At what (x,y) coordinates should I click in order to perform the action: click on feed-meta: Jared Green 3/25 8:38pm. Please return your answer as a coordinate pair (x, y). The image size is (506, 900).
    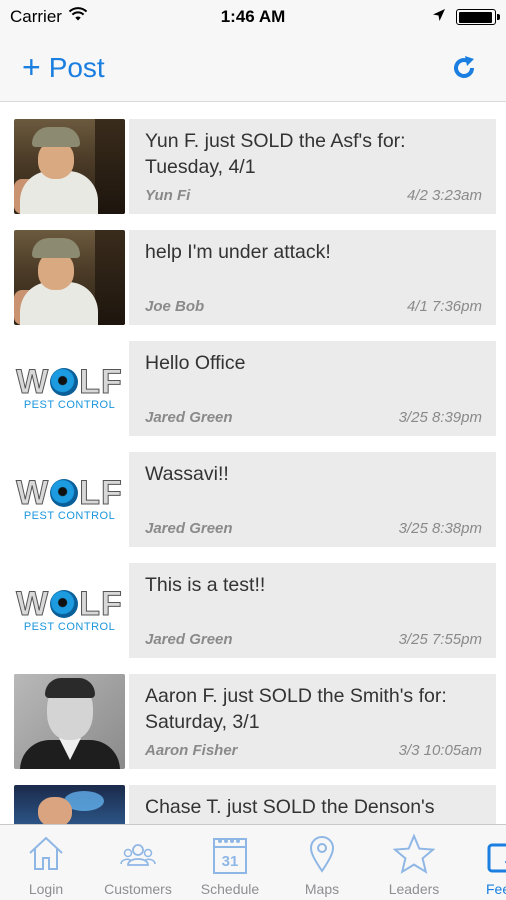
    Looking at the image, I should click on (313, 528).